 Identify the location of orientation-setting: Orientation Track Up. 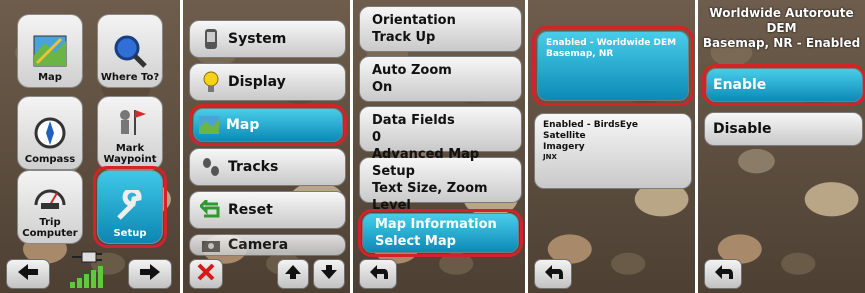
(440, 29).